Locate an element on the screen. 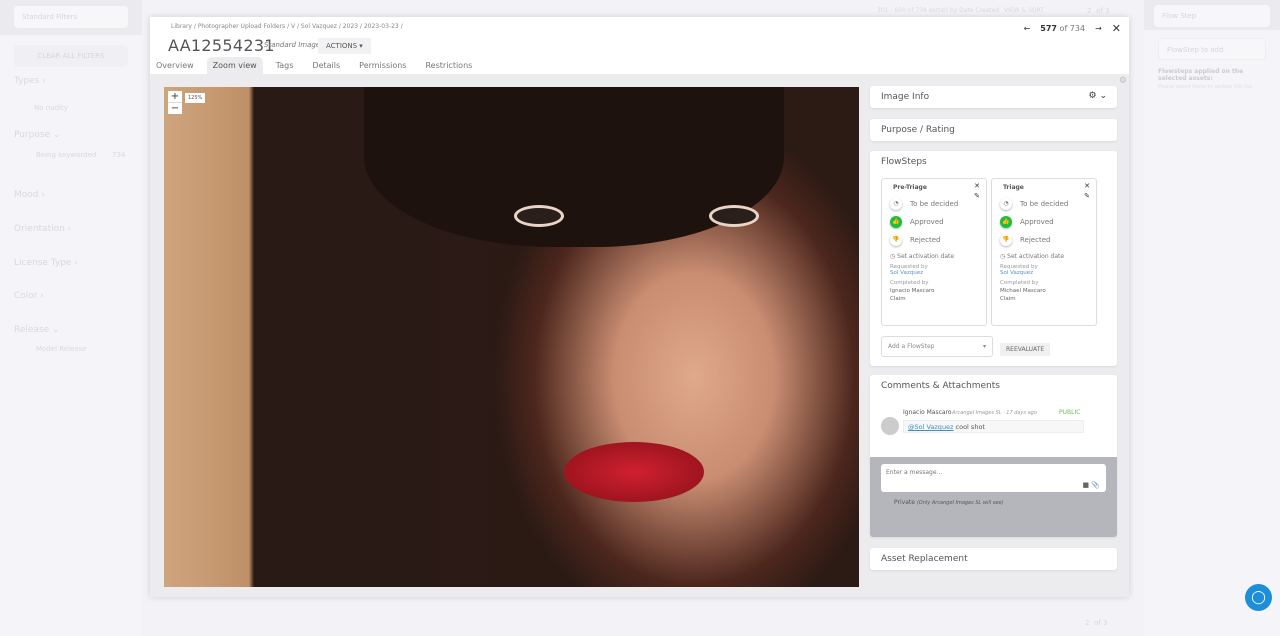 Image resolution: width=1280 pixels, height=636 pixels. applied-hint: Please select items to update this list. is located at coordinates (1206, 87).